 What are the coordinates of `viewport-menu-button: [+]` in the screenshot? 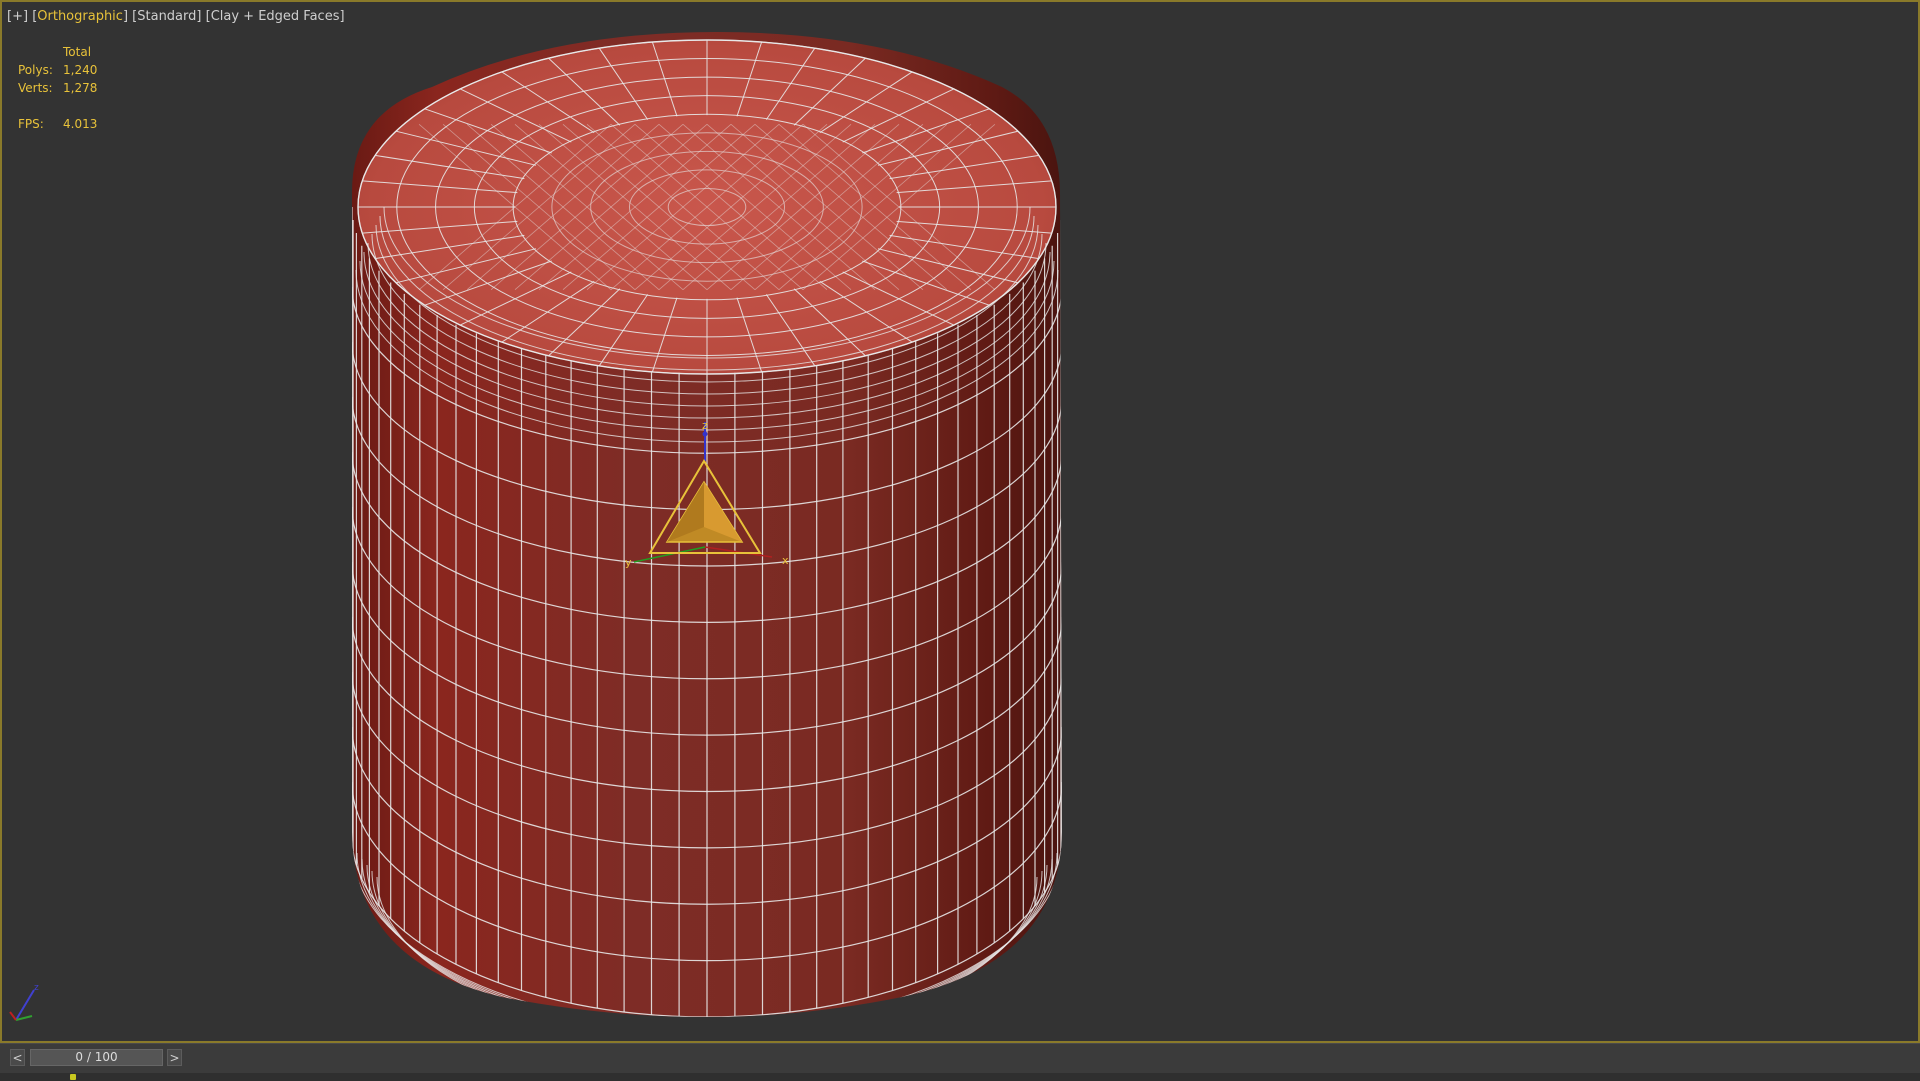 It's located at (17, 16).